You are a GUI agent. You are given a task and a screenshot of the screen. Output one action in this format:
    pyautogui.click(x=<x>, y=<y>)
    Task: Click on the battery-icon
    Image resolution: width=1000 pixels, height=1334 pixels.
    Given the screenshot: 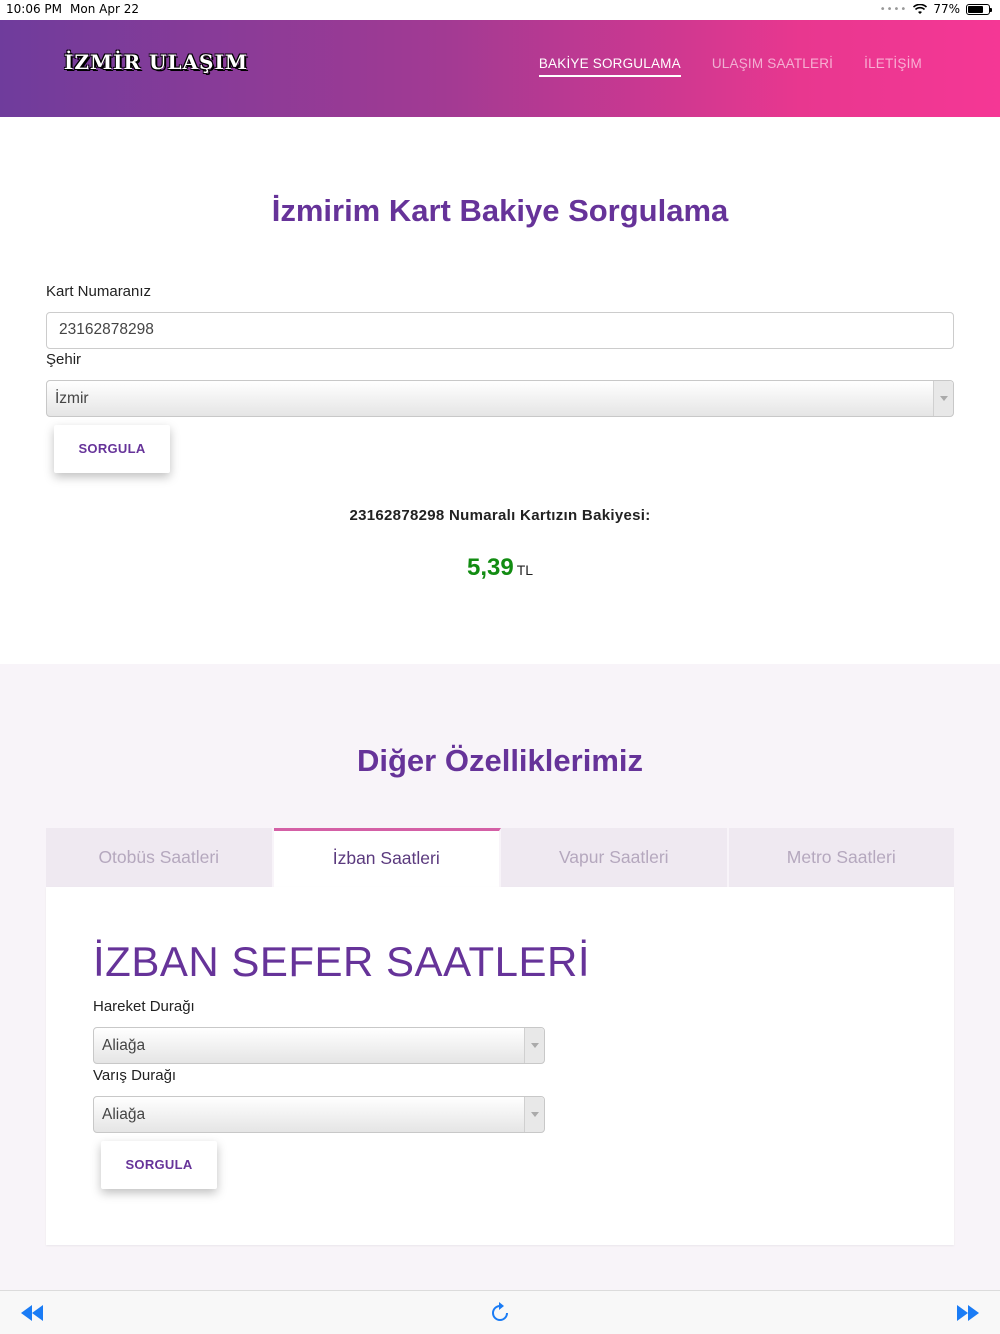 What is the action you would take?
    pyautogui.click(x=979, y=9)
    